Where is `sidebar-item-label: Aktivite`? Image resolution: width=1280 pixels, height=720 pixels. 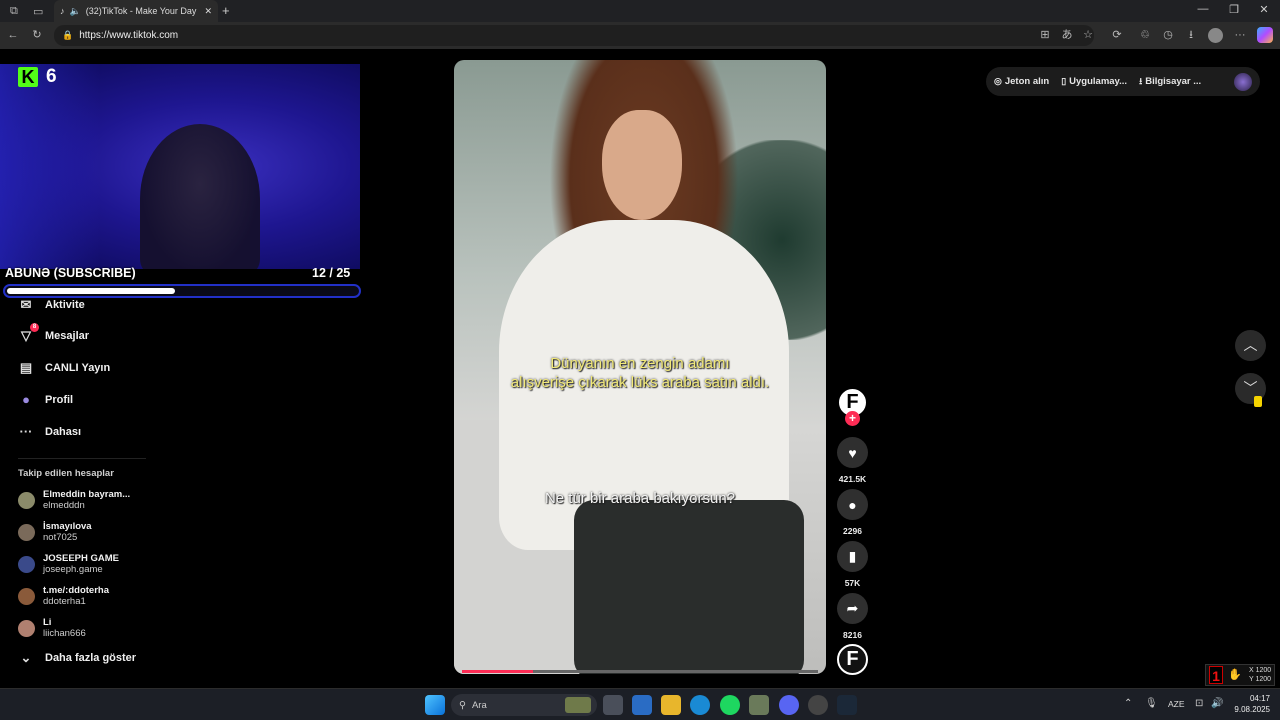 sidebar-item-label: Aktivite is located at coordinates (65, 305).